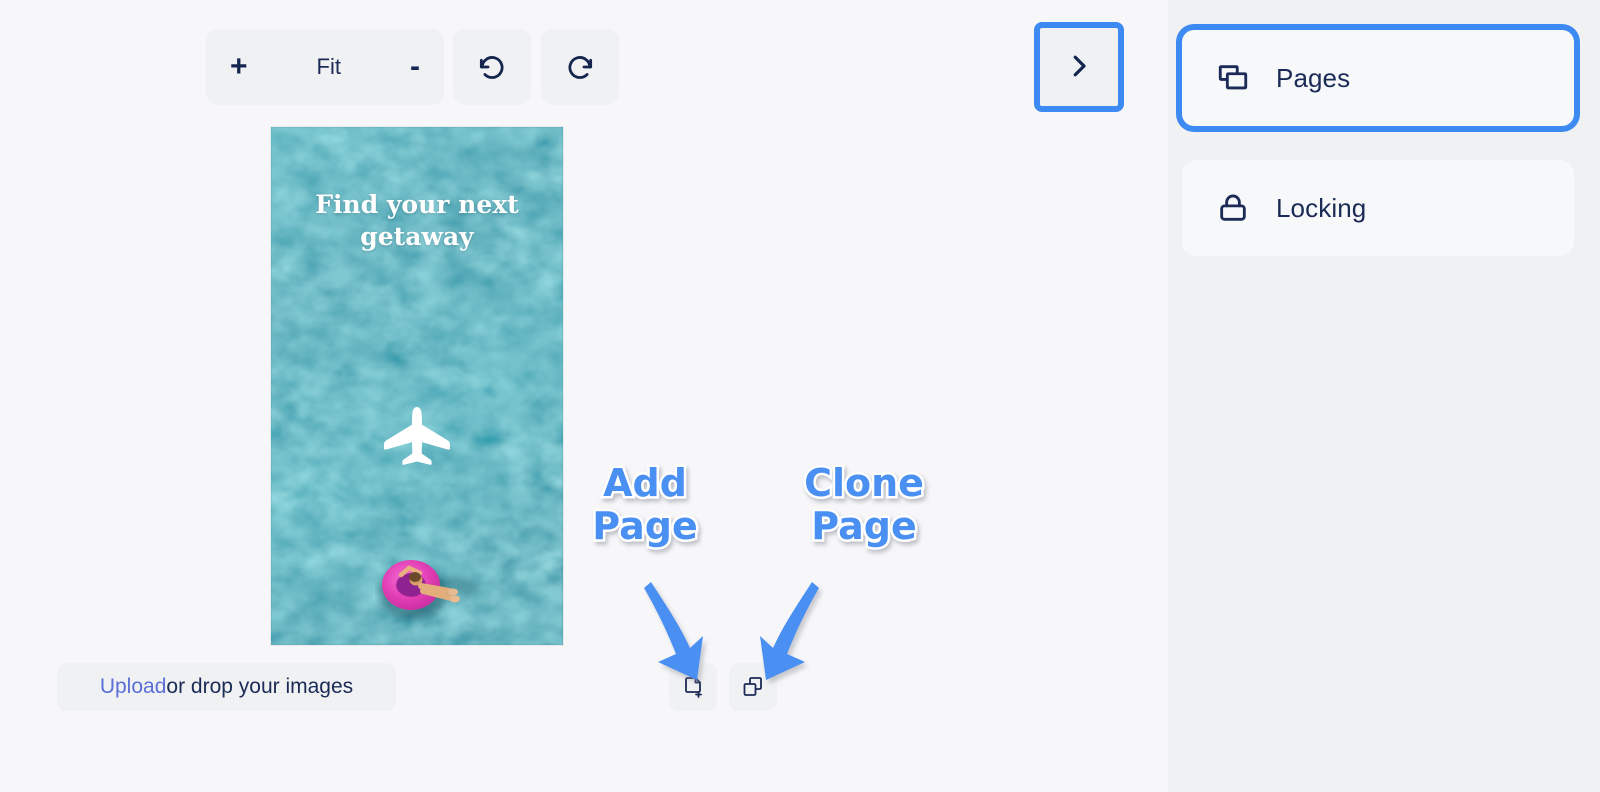 The image size is (1600, 792). What do you see at coordinates (417, 386) in the screenshot?
I see `canvas-page-thumbnail: Find your next getaway` at bounding box center [417, 386].